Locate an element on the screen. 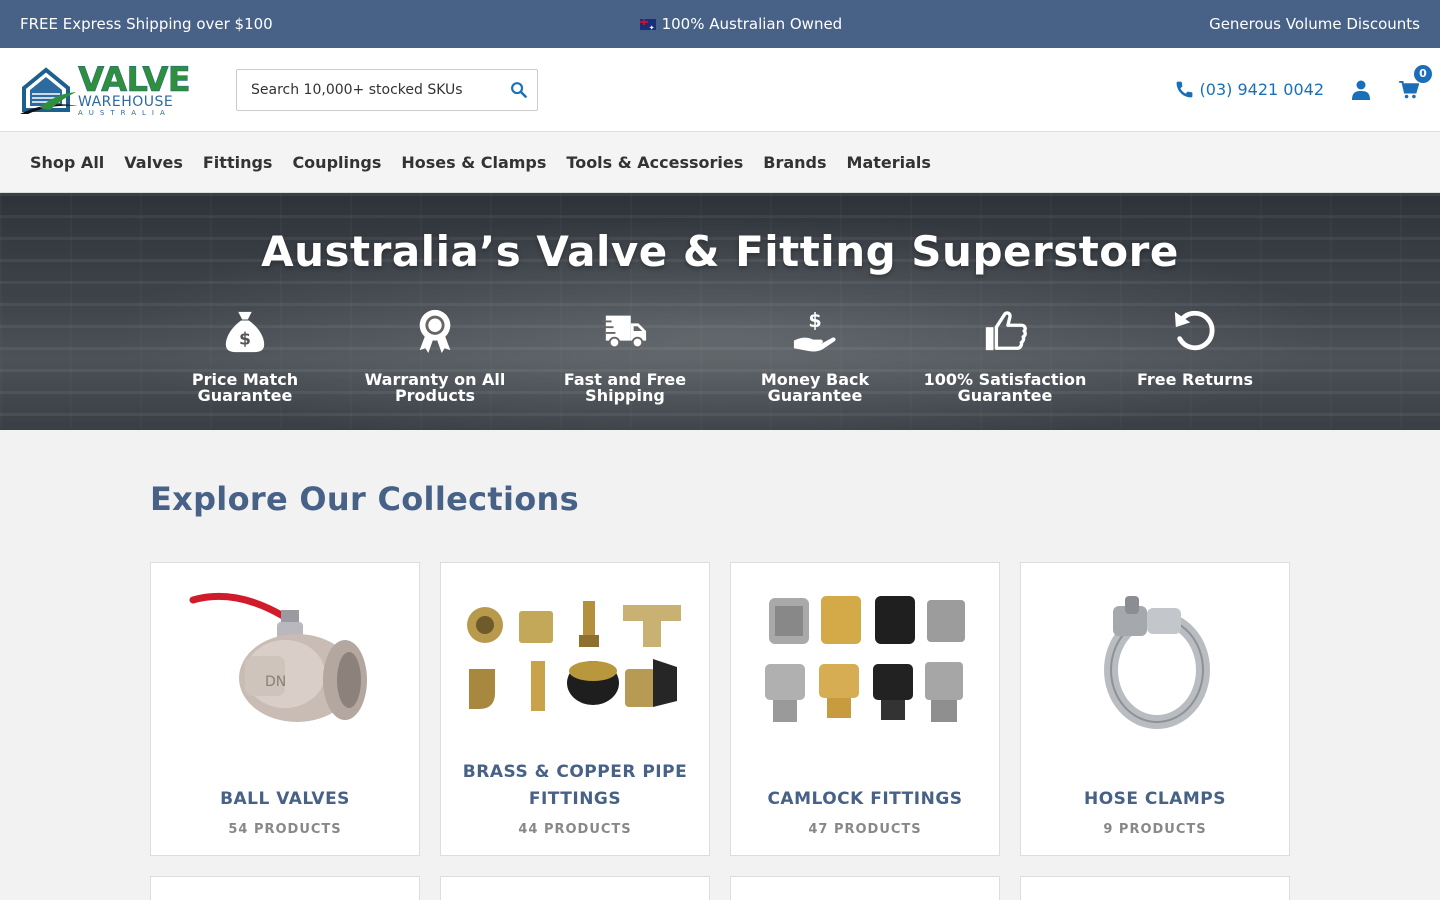 This screenshot has height=900, width=1440. logo-australia-text: AUSTRALIA is located at coordinates (124, 112).